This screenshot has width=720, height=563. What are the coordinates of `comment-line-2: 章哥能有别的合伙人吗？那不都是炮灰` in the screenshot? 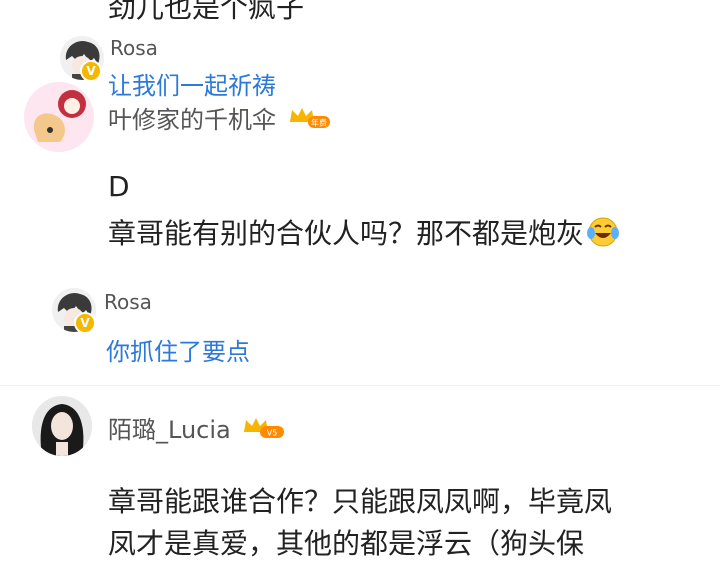 It's located at (364, 233).